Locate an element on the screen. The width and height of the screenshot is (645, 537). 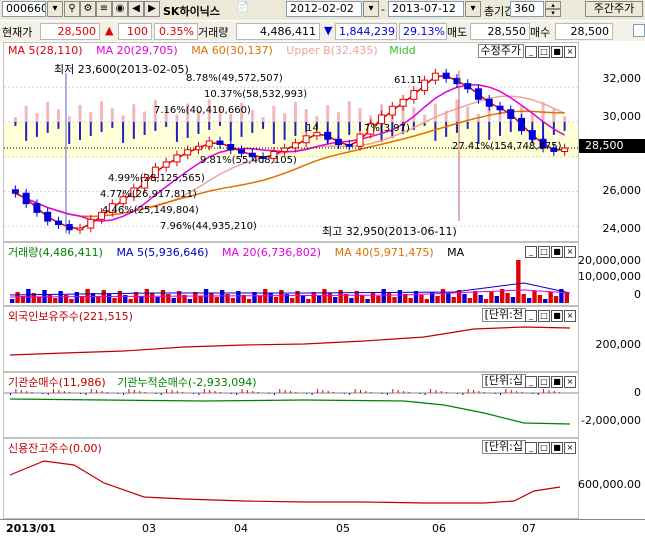
search-icon: ⚲ is located at coordinates (72, 9).